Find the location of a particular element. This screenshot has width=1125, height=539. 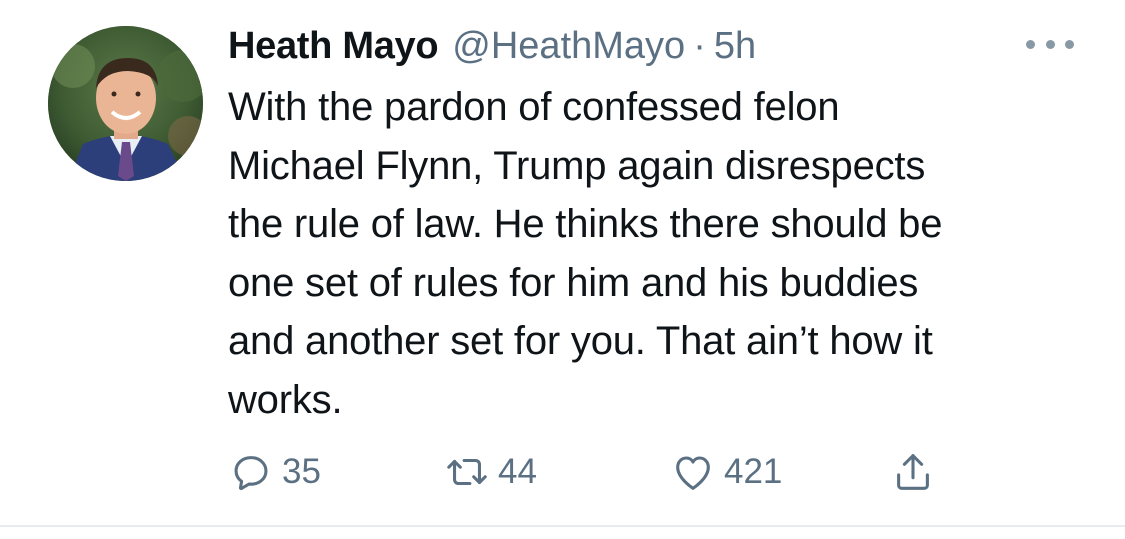

tweet-time: 5h is located at coordinates (735, 46).